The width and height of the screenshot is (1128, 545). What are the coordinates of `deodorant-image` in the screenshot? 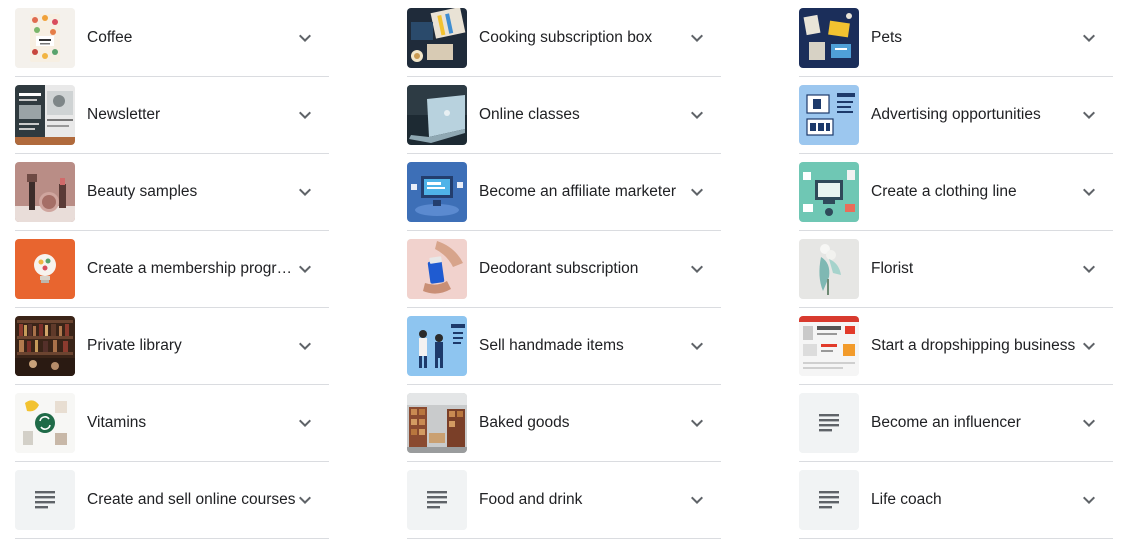 It's located at (437, 269).